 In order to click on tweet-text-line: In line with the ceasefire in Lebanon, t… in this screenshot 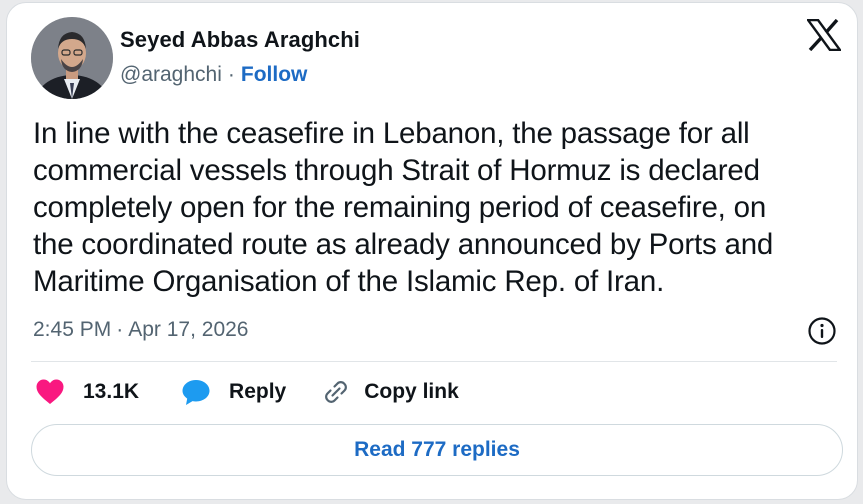, I will do `click(391, 133)`.